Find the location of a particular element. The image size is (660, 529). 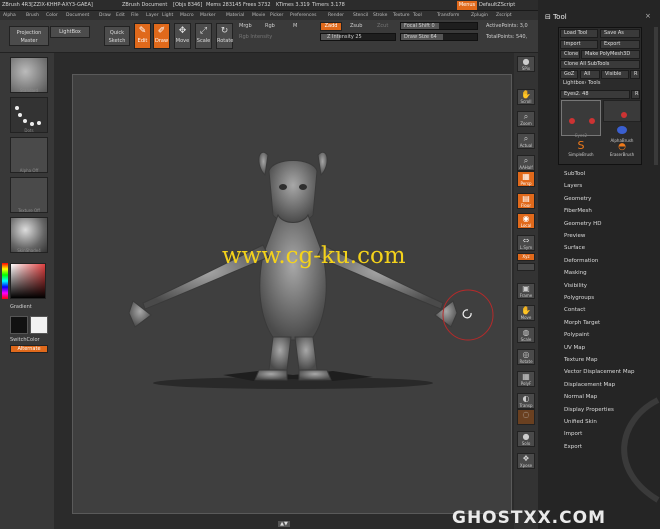

menu-item: Brush is located at coordinates (32, 15).